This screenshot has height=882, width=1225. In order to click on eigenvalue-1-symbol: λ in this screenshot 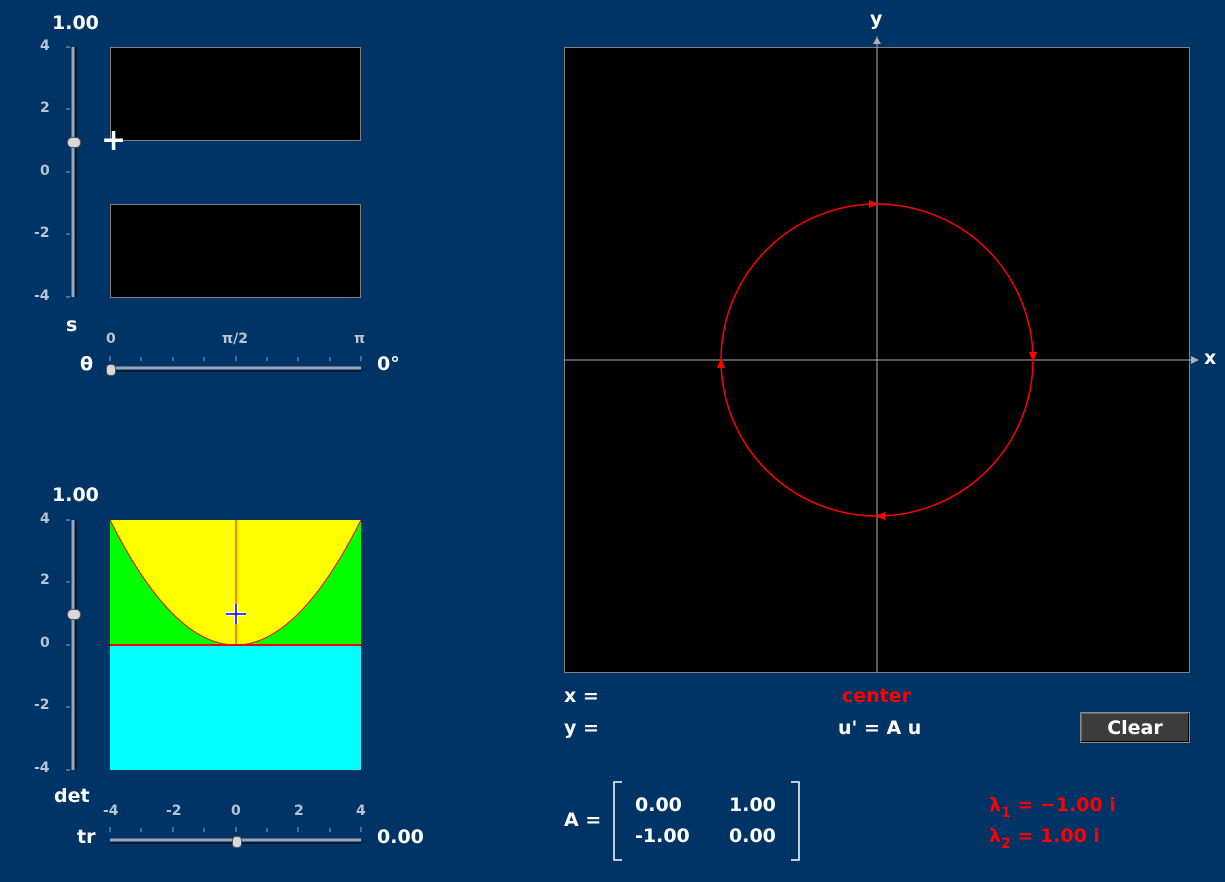, I will do `click(995, 805)`.